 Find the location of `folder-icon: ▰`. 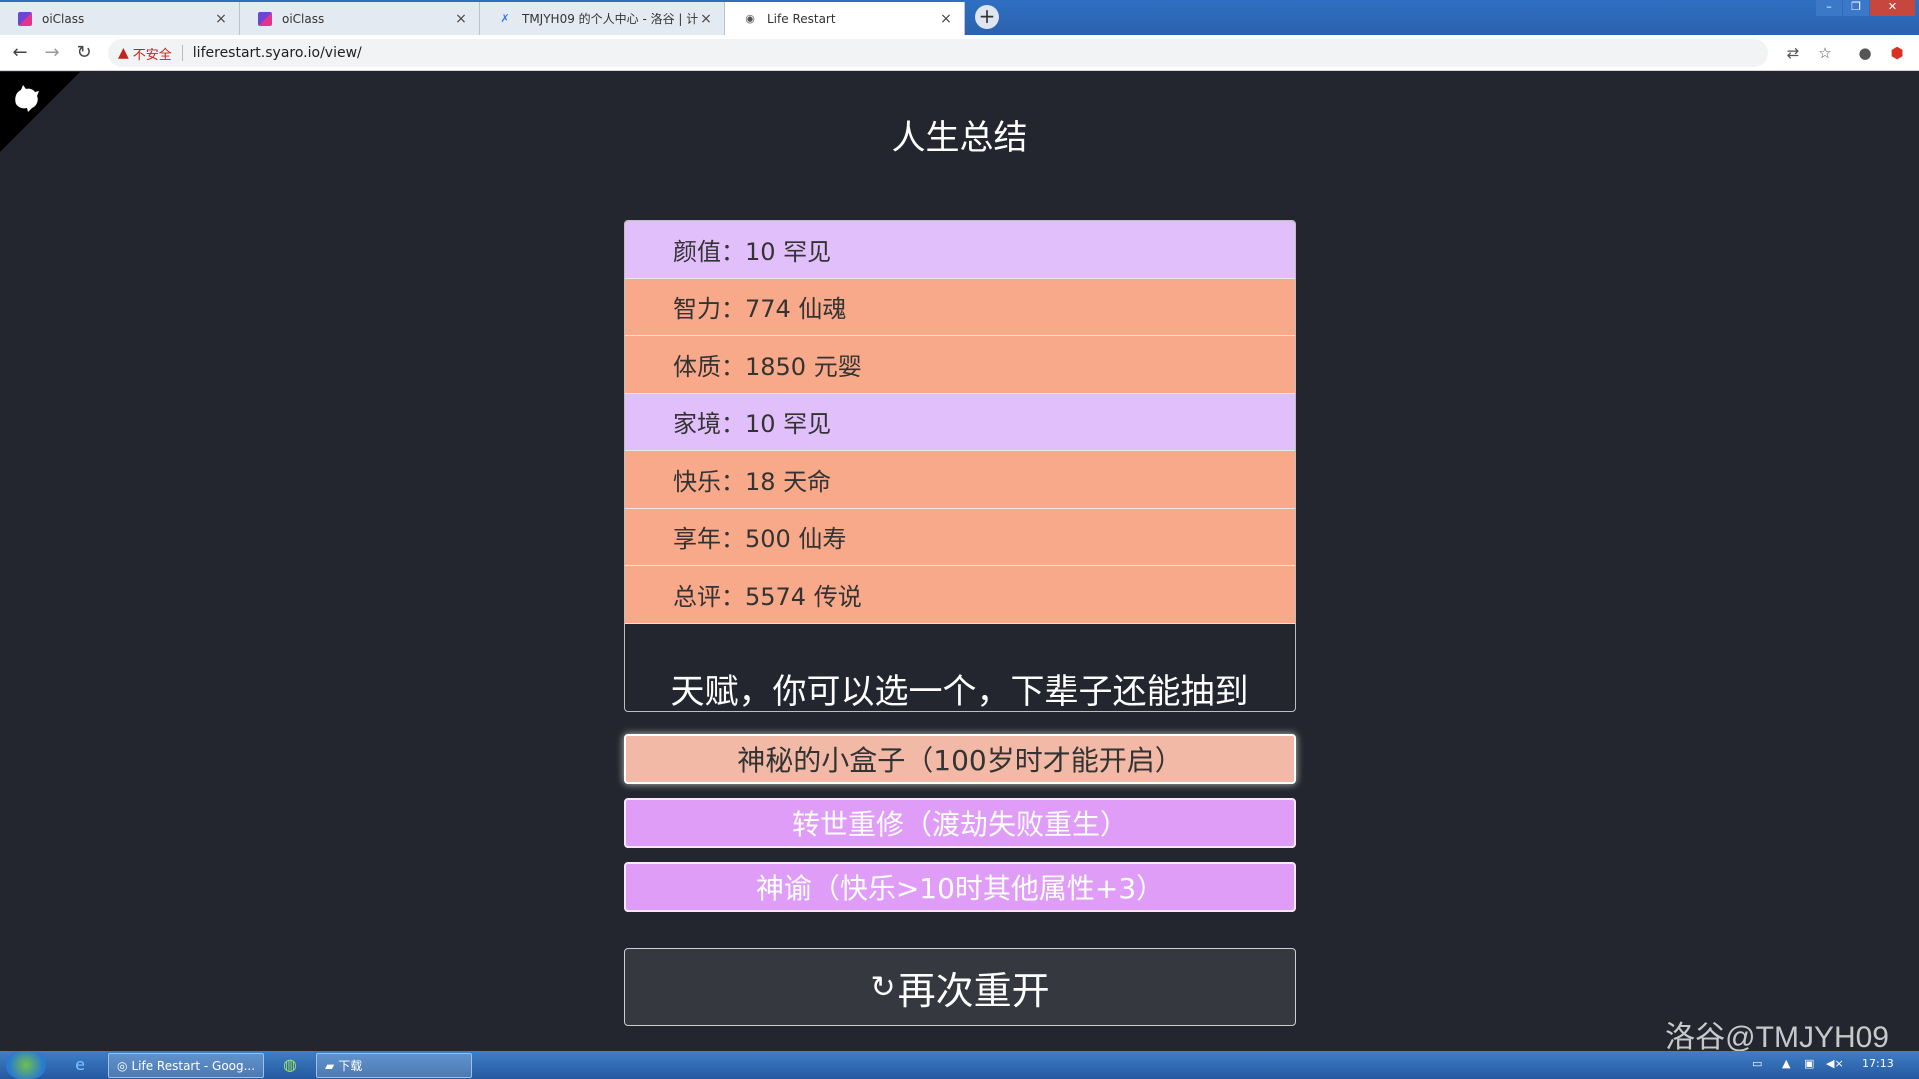

folder-icon: ▰ is located at coordinates (330, 1065).